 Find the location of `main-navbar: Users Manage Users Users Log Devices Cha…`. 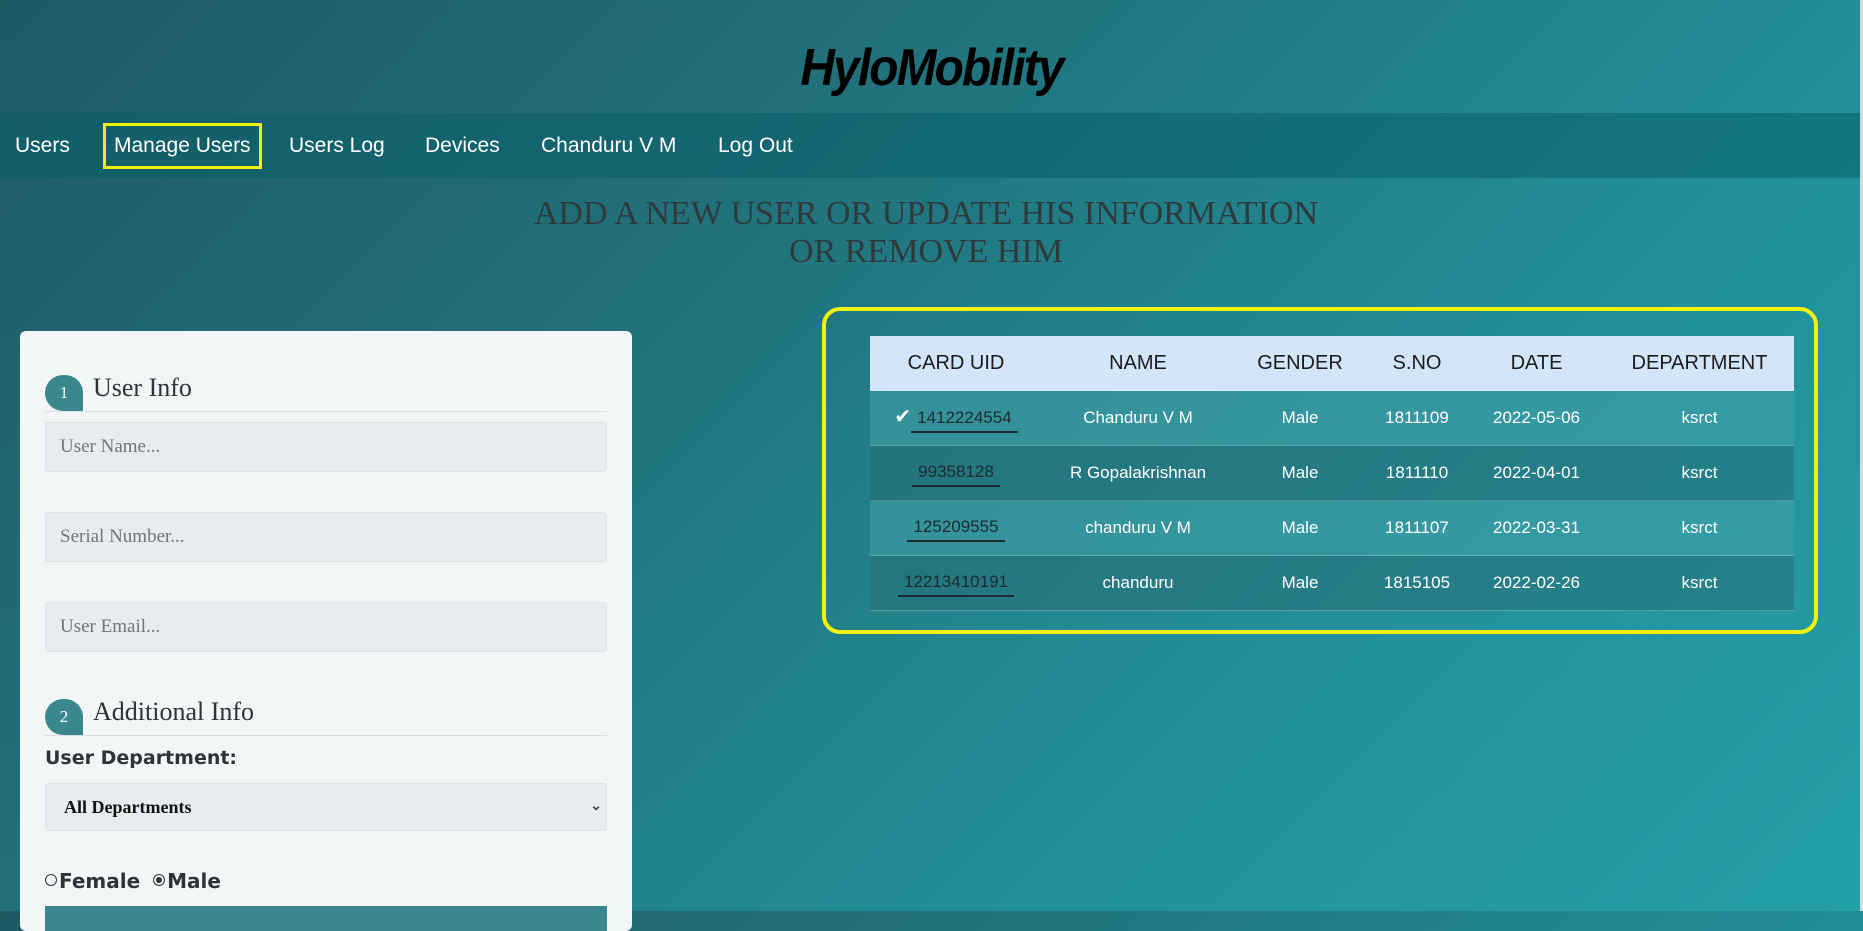

main-navbar: Users Manage Users Users Log Devices Cha… is located at coordinates (930, 145).